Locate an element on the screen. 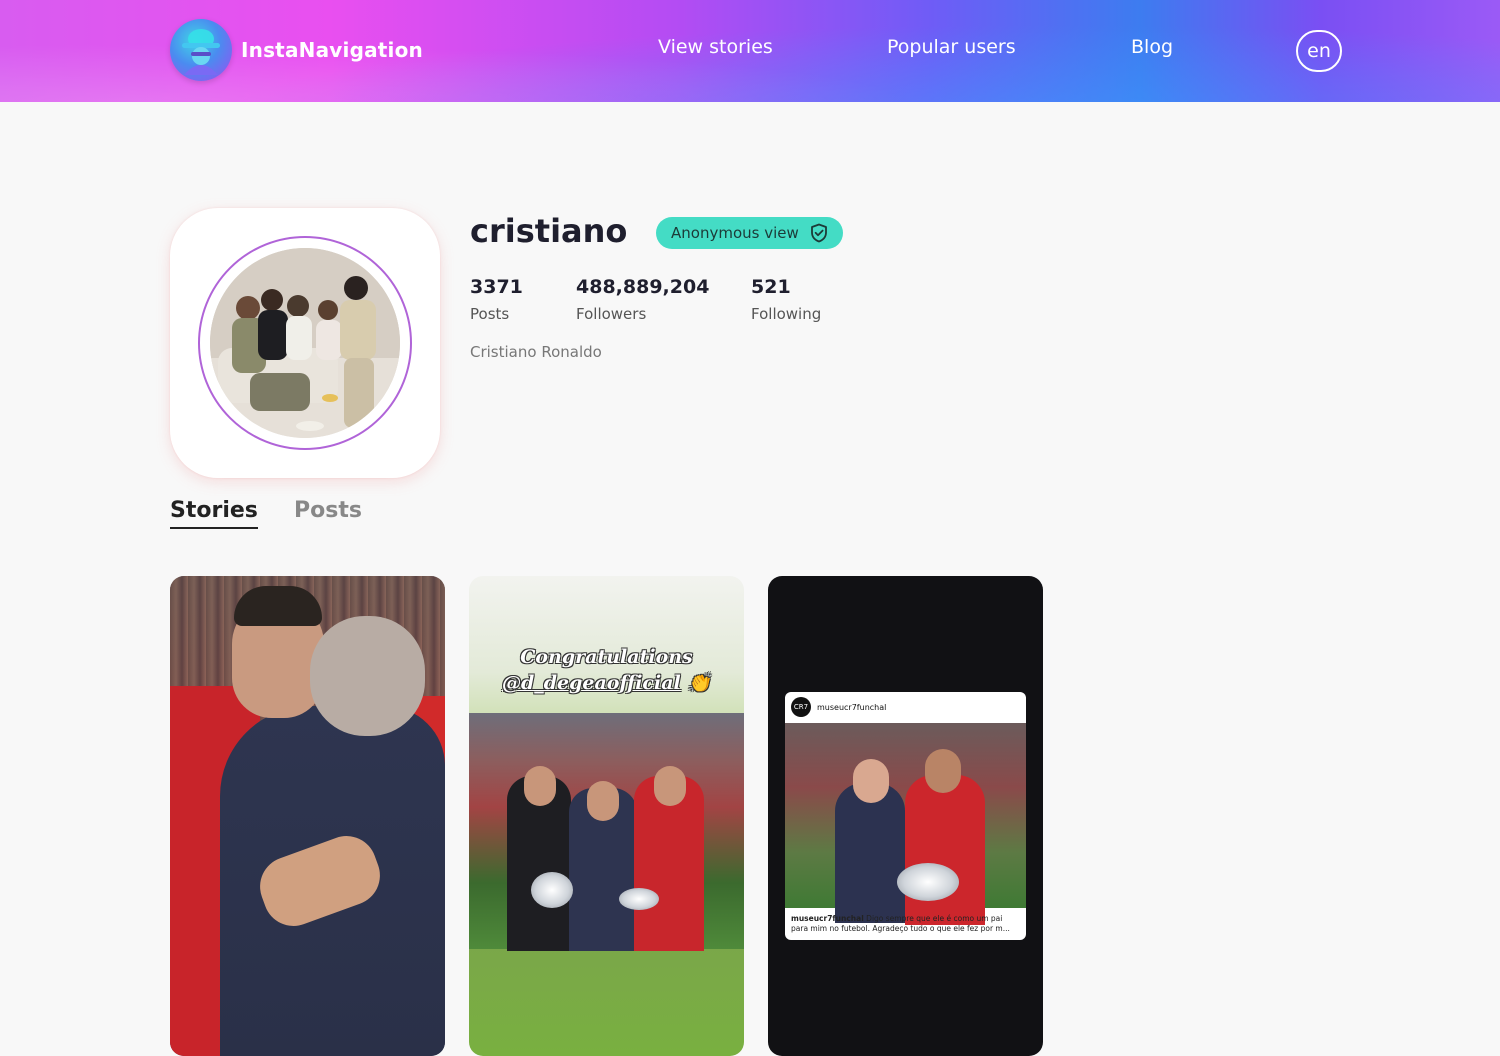 This screenshot has width=1500, height=1056. posts-label: Posts is located at coordinates (490, 314).